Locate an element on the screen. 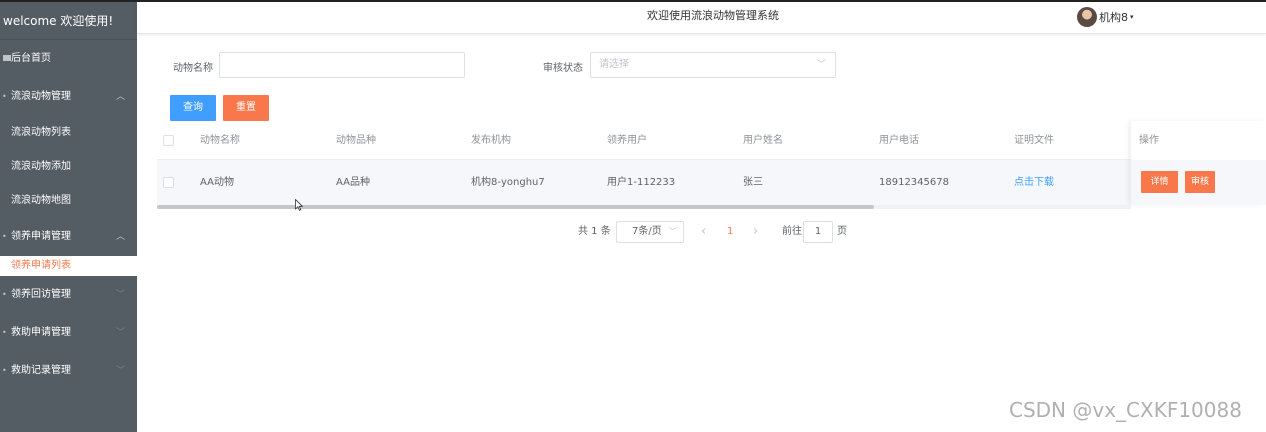 This screenshot has width=1266, height=432. column-header: 用户姓名 is located at coordinates (763, 140).